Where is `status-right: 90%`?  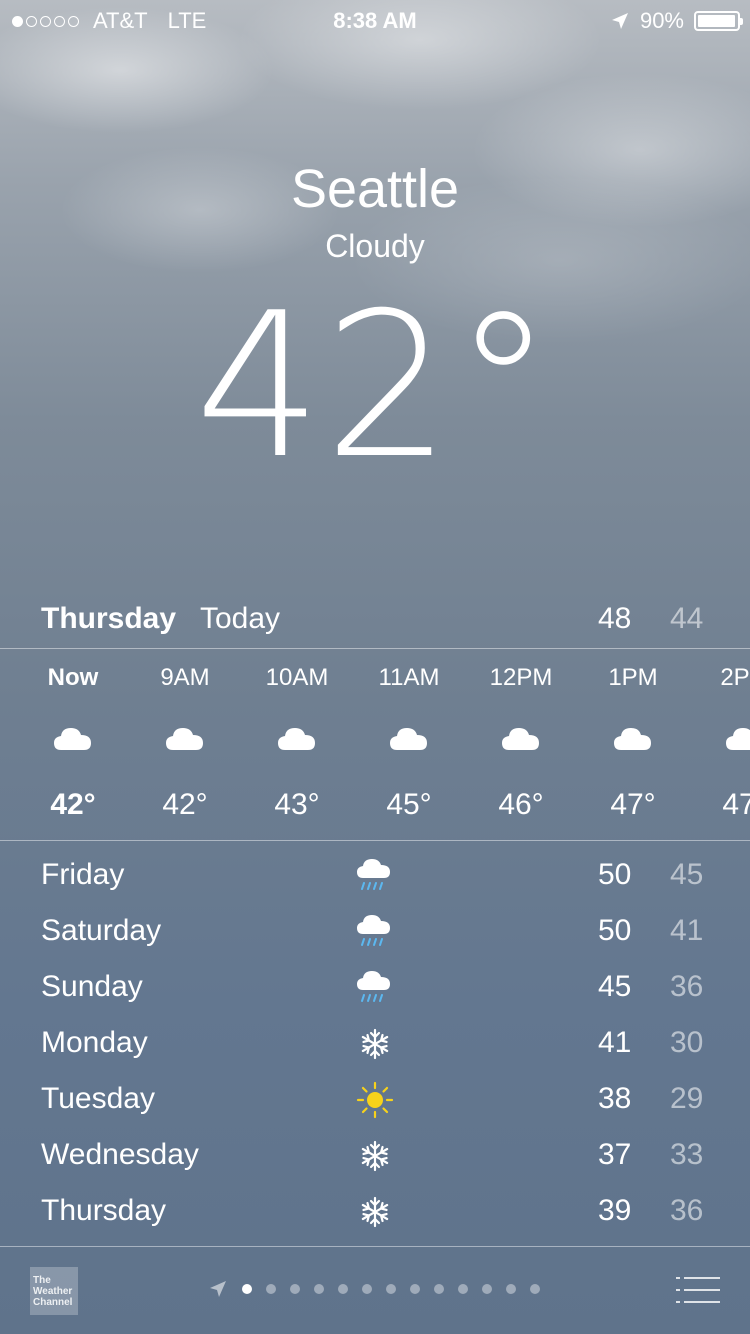 status-right: 90% is located at coordinates (676, 21).